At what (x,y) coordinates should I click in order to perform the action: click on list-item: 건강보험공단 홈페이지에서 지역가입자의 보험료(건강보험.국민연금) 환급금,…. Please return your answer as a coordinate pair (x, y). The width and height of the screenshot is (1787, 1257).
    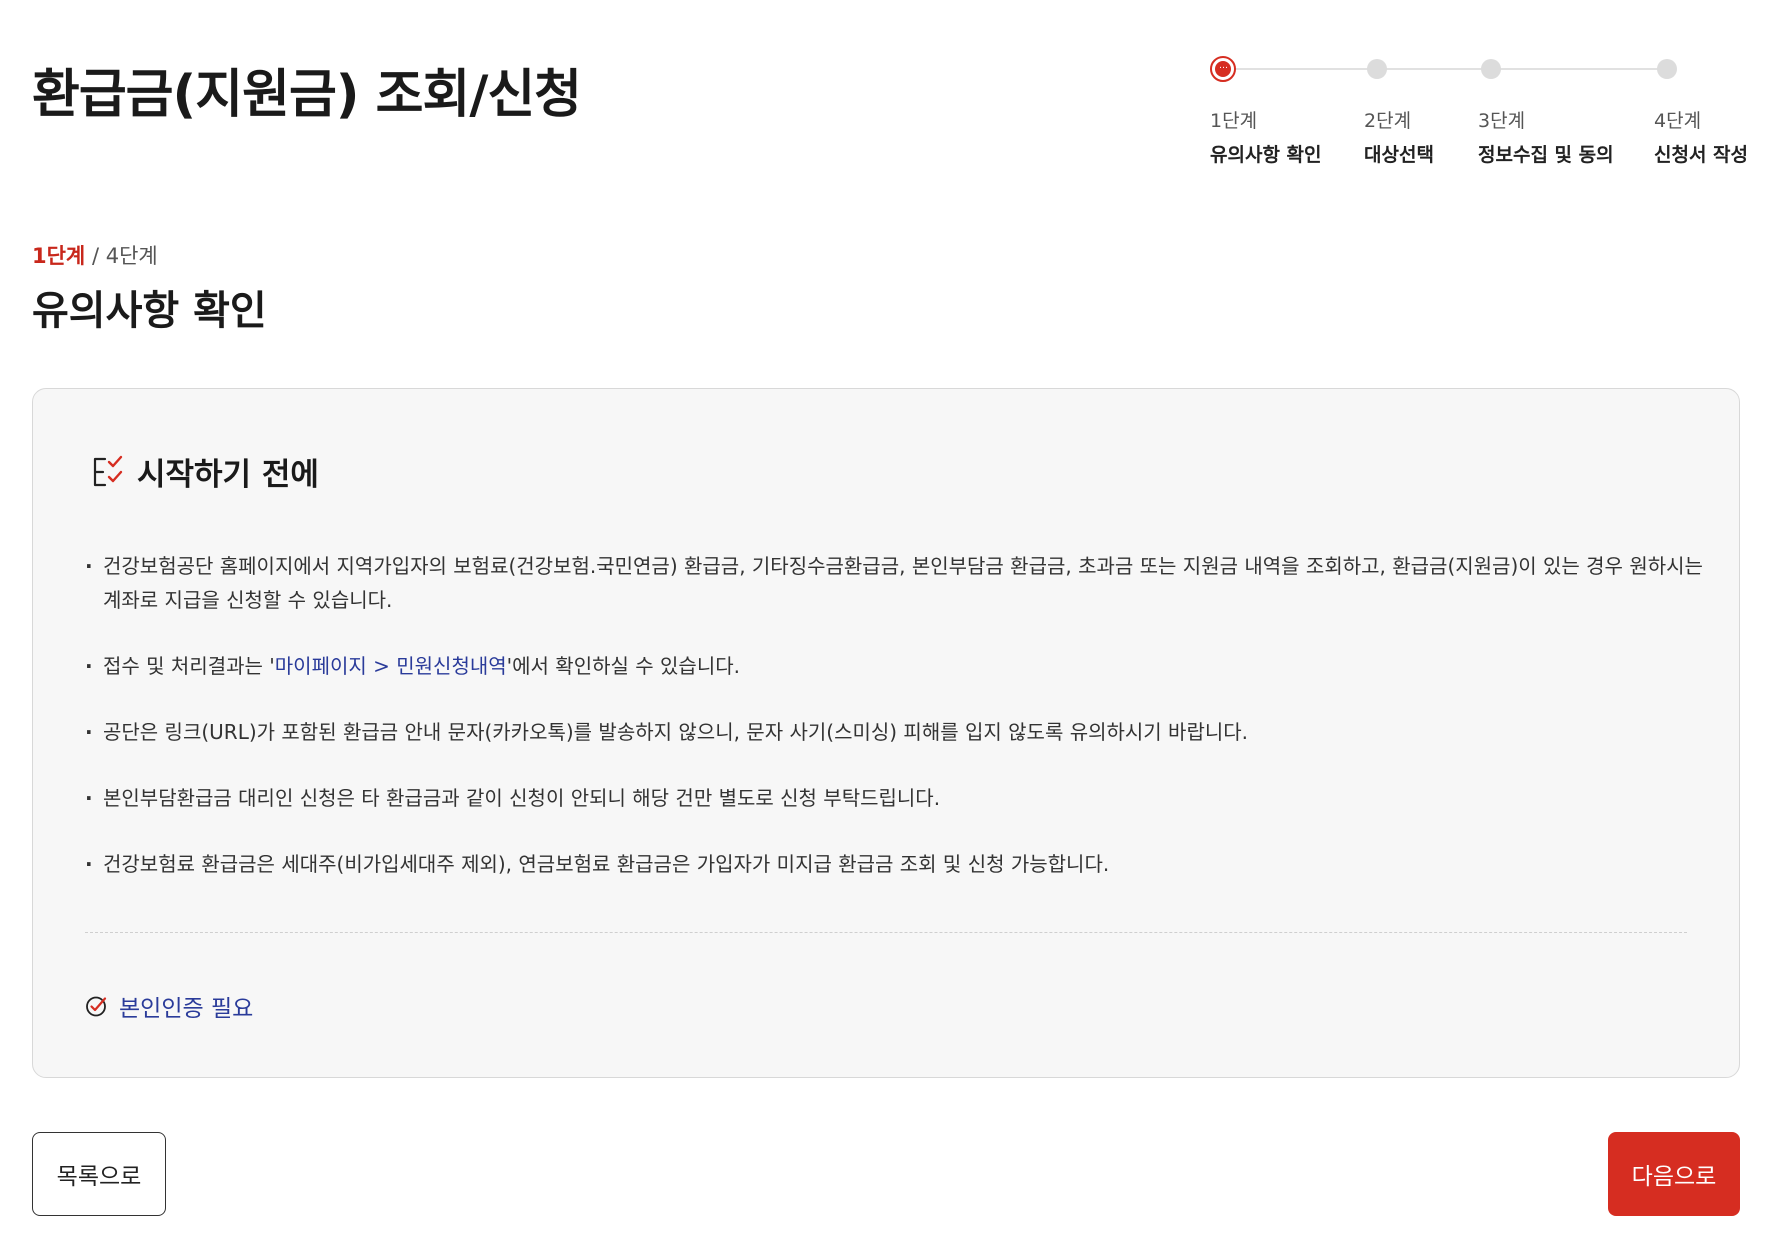
    Looking at the image, I should click on (895, 583).